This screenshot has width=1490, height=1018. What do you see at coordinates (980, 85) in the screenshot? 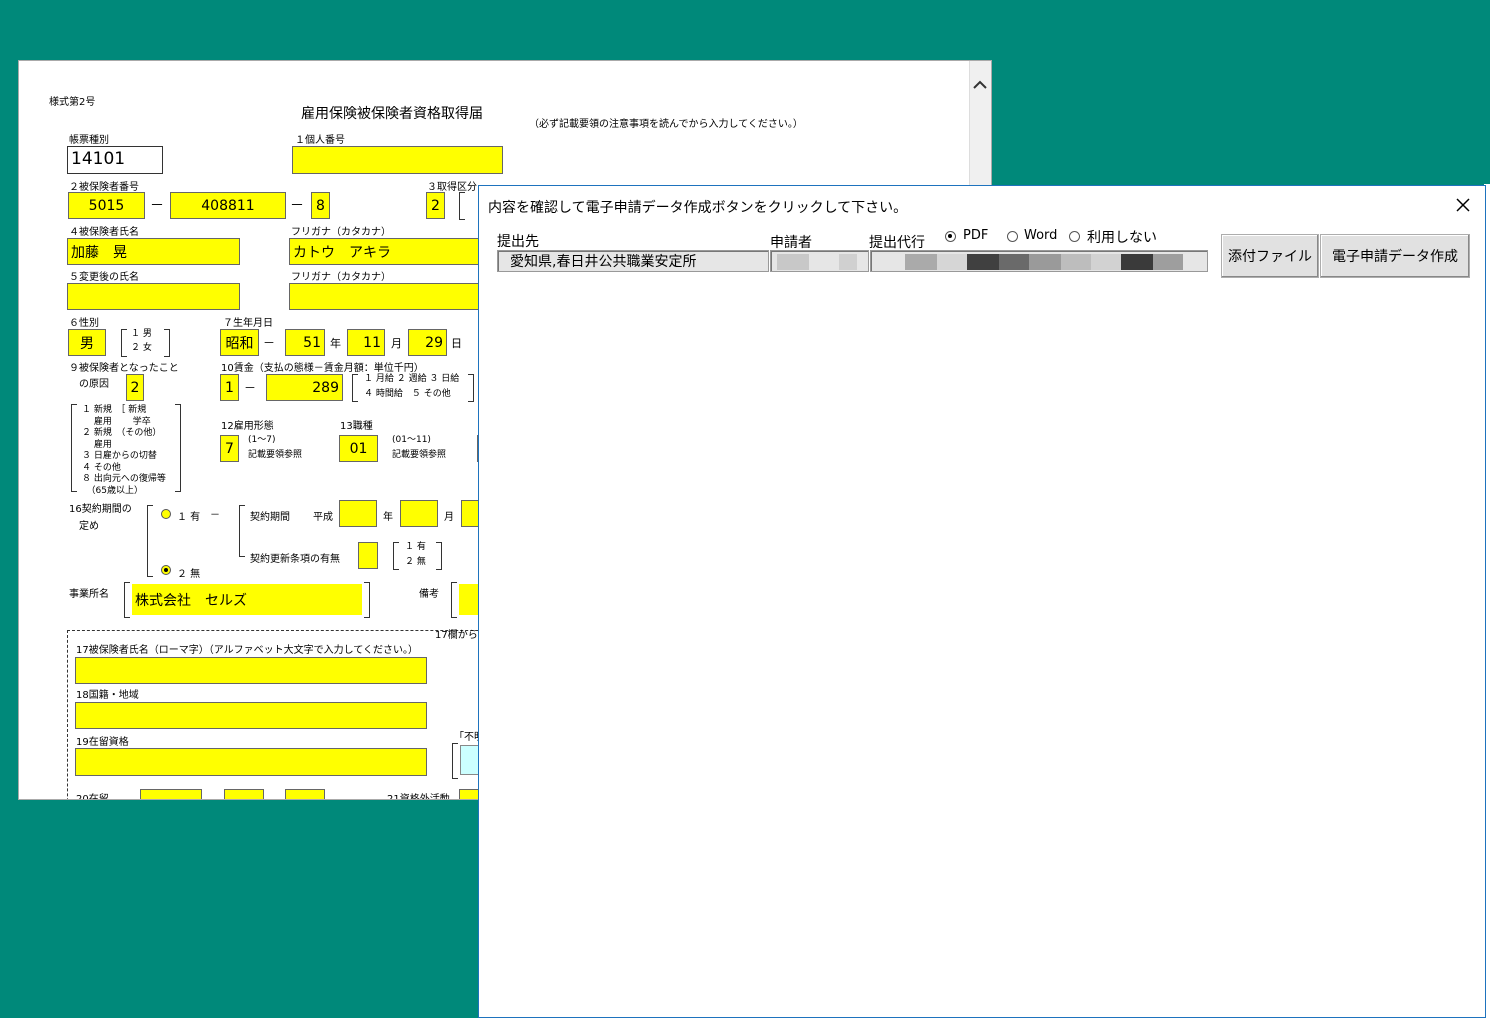
I see `scroll-up-icon` at bounding box center [980, 85].